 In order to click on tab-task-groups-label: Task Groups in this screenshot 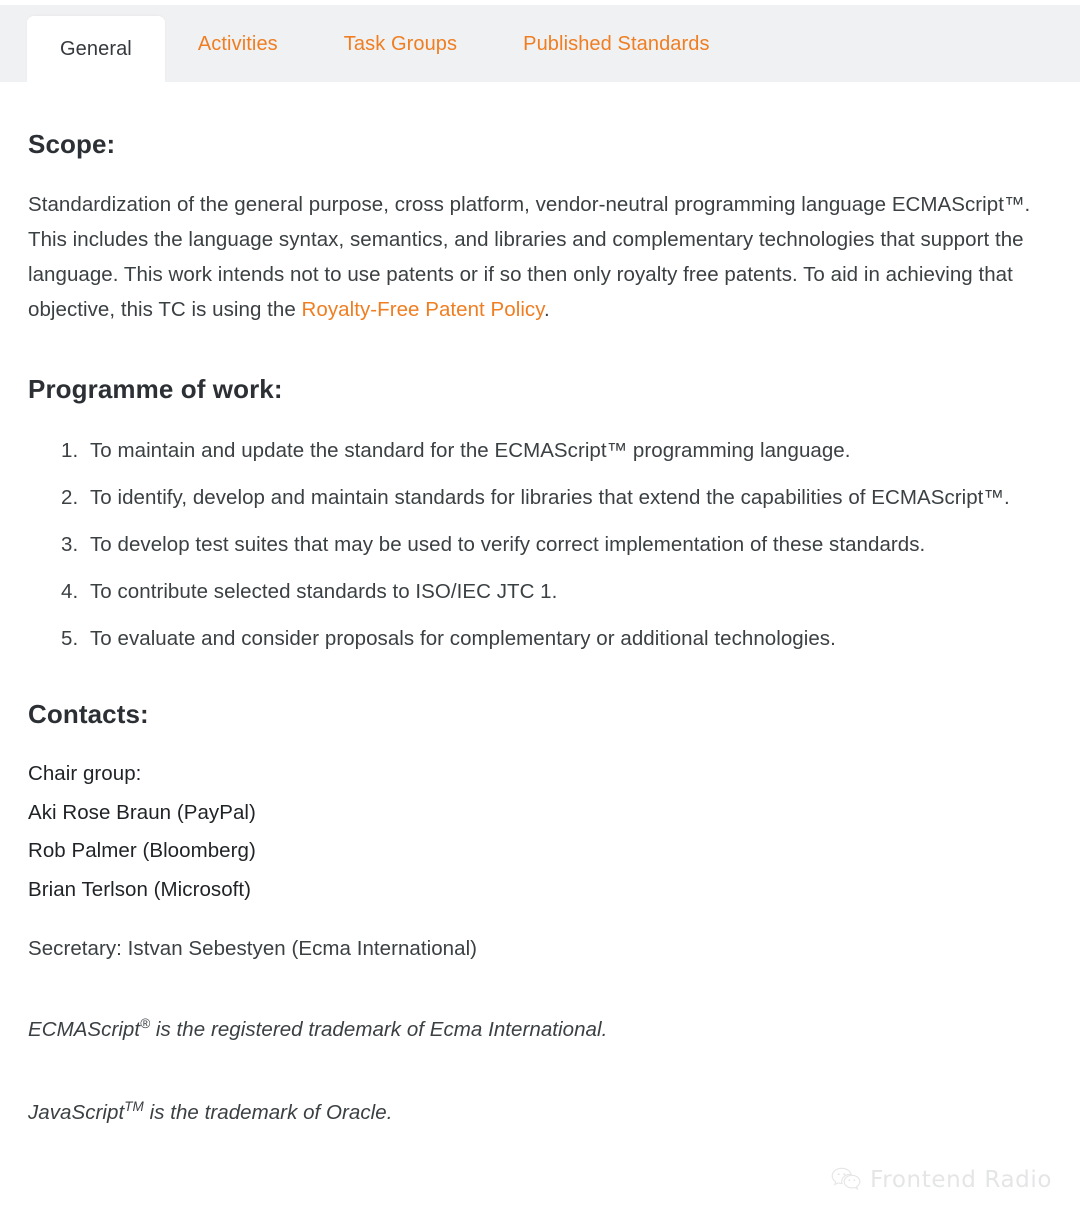, I will do `click(400, 43)`.